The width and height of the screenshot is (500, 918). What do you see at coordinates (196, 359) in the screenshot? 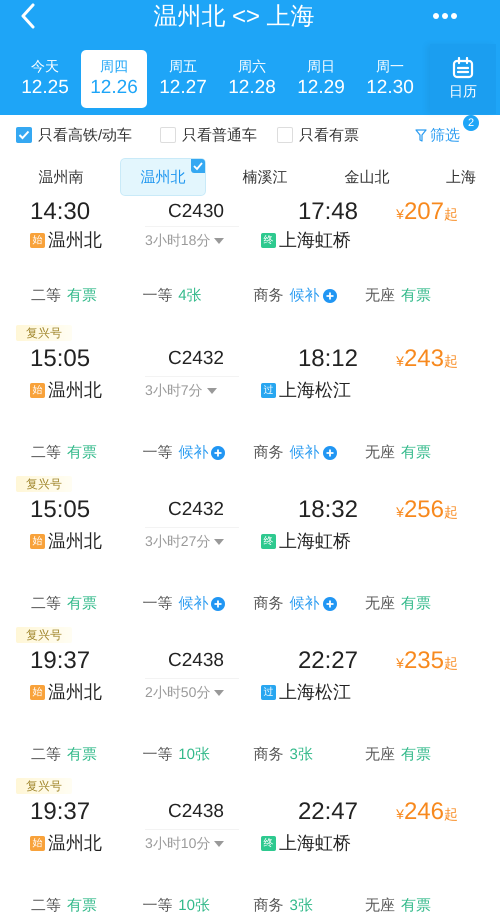
I see `train-number: C2432` at bounding box center [196, 359].